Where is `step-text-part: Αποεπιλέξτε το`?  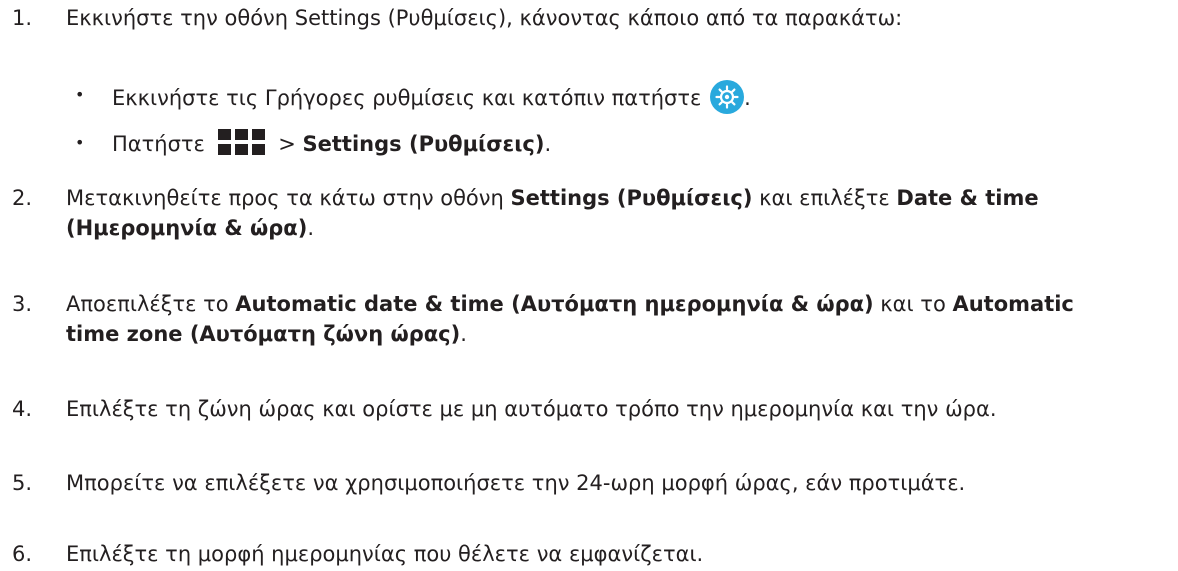
step-text-part: Αποεπιλέξτε το is located at coordinates (151, 304).